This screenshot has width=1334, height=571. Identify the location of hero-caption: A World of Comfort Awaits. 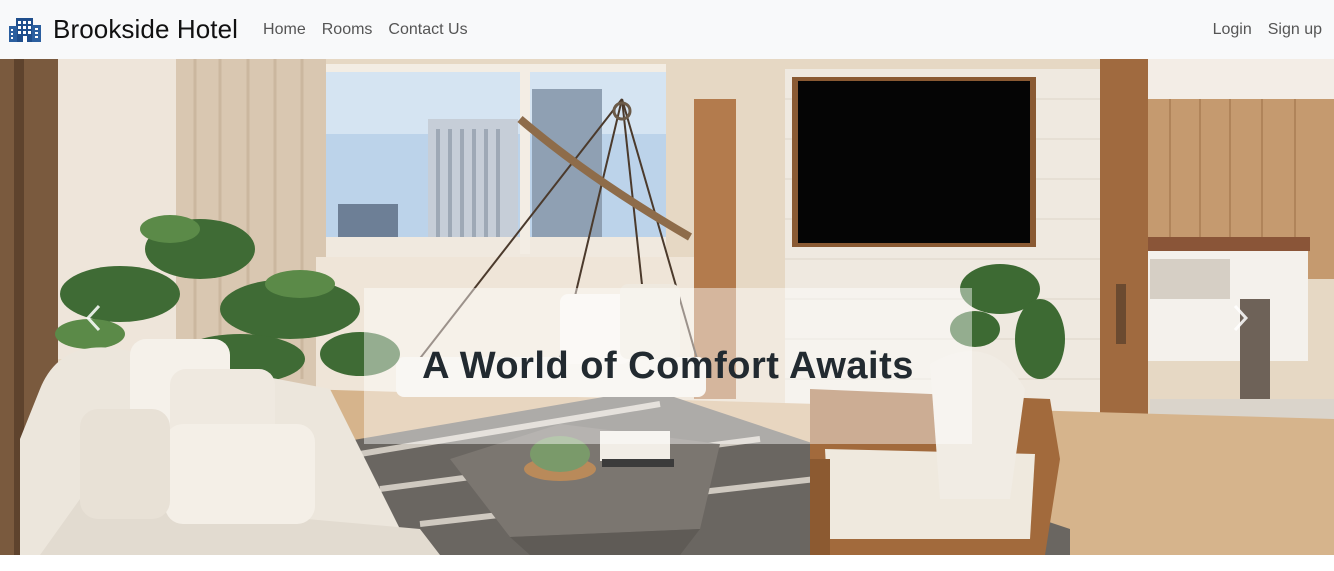
(668, 365).